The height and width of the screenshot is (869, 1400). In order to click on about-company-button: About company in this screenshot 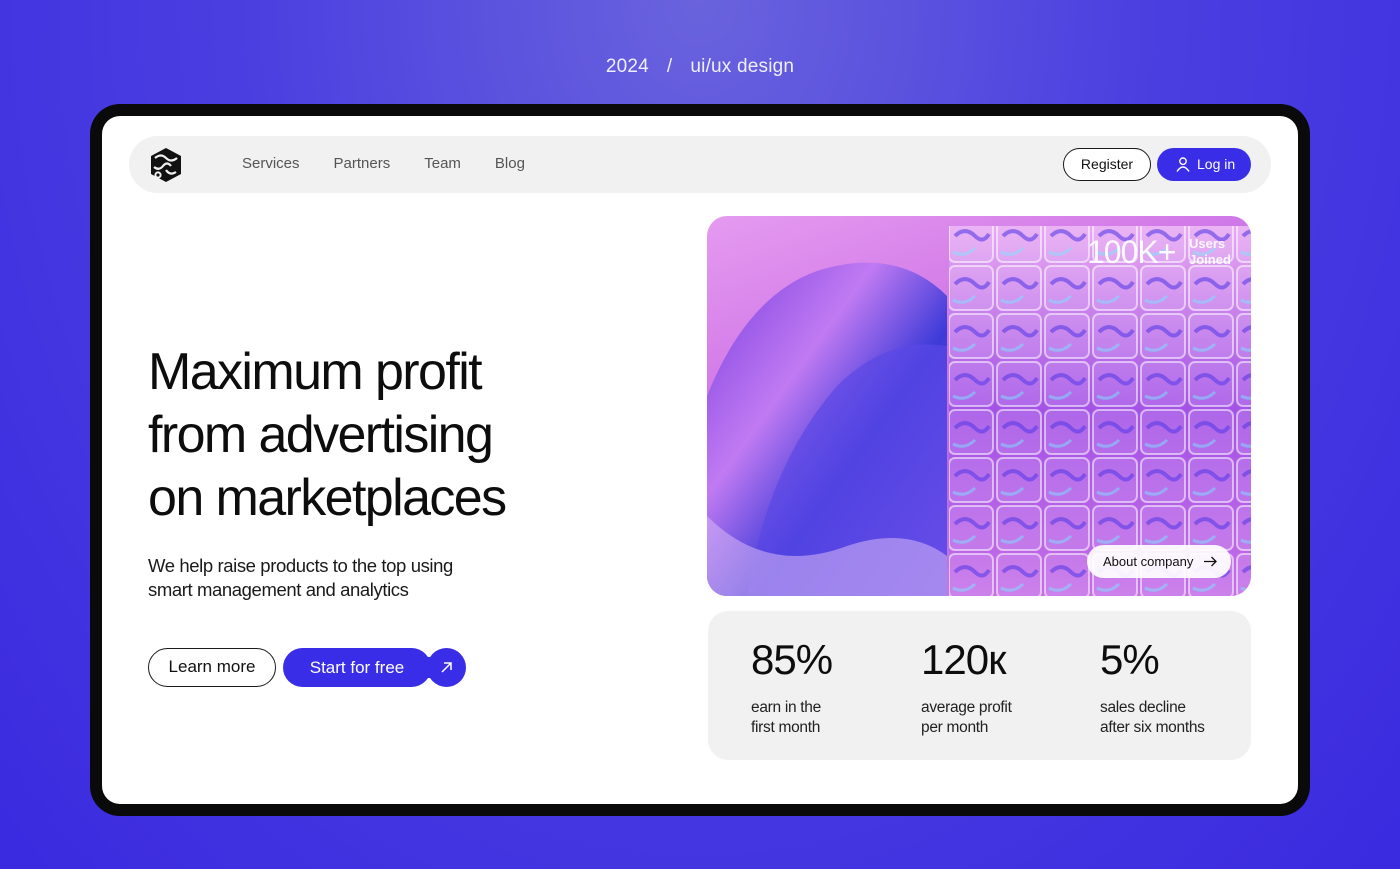, I will do `click(1159, 561)`.